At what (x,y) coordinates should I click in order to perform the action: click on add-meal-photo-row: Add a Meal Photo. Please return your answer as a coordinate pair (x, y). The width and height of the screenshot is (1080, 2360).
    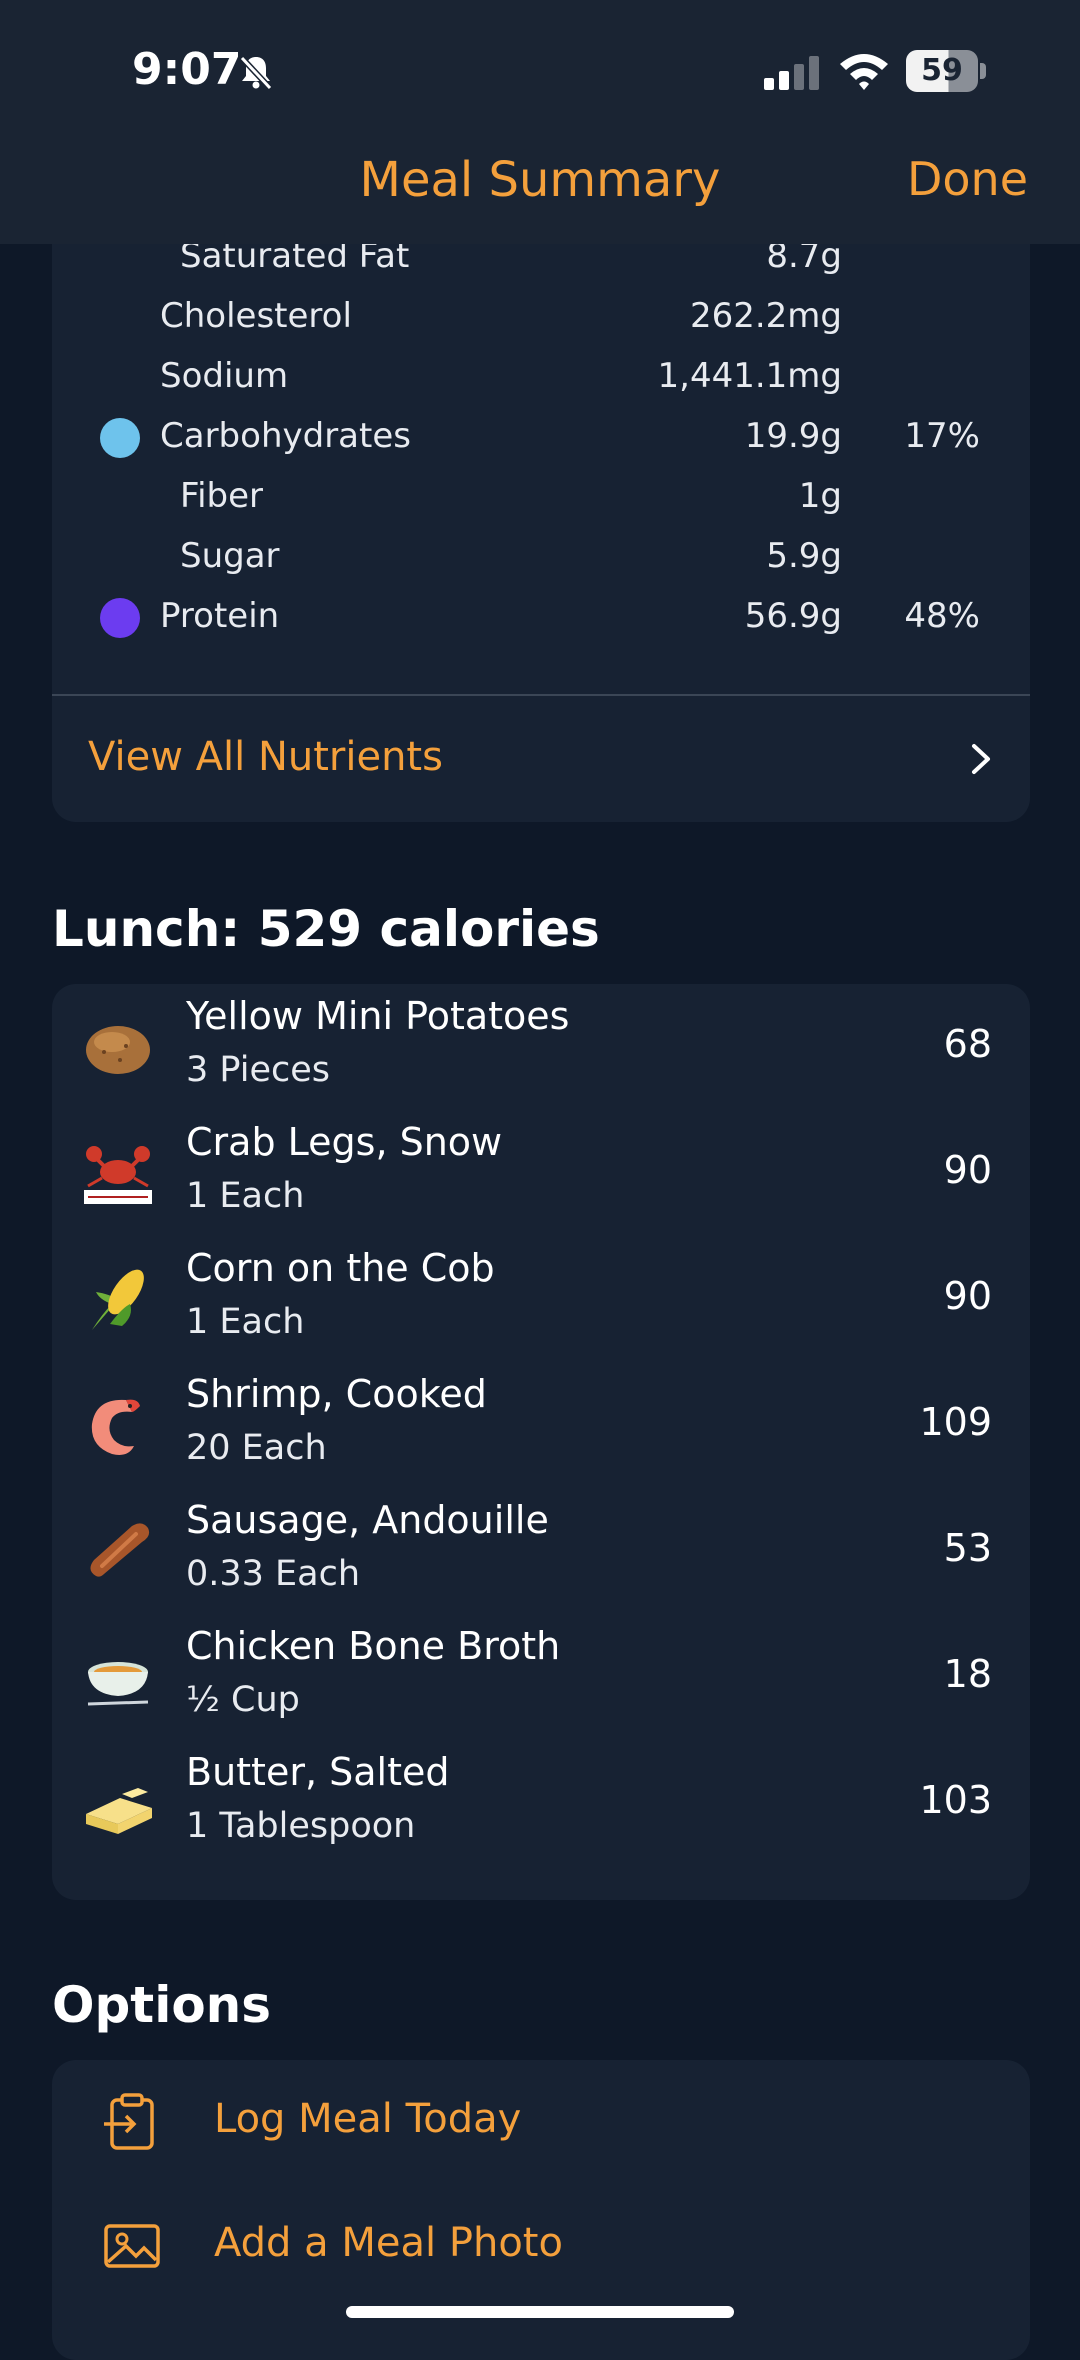
    Looking at the image, I should click on (541, 2246).